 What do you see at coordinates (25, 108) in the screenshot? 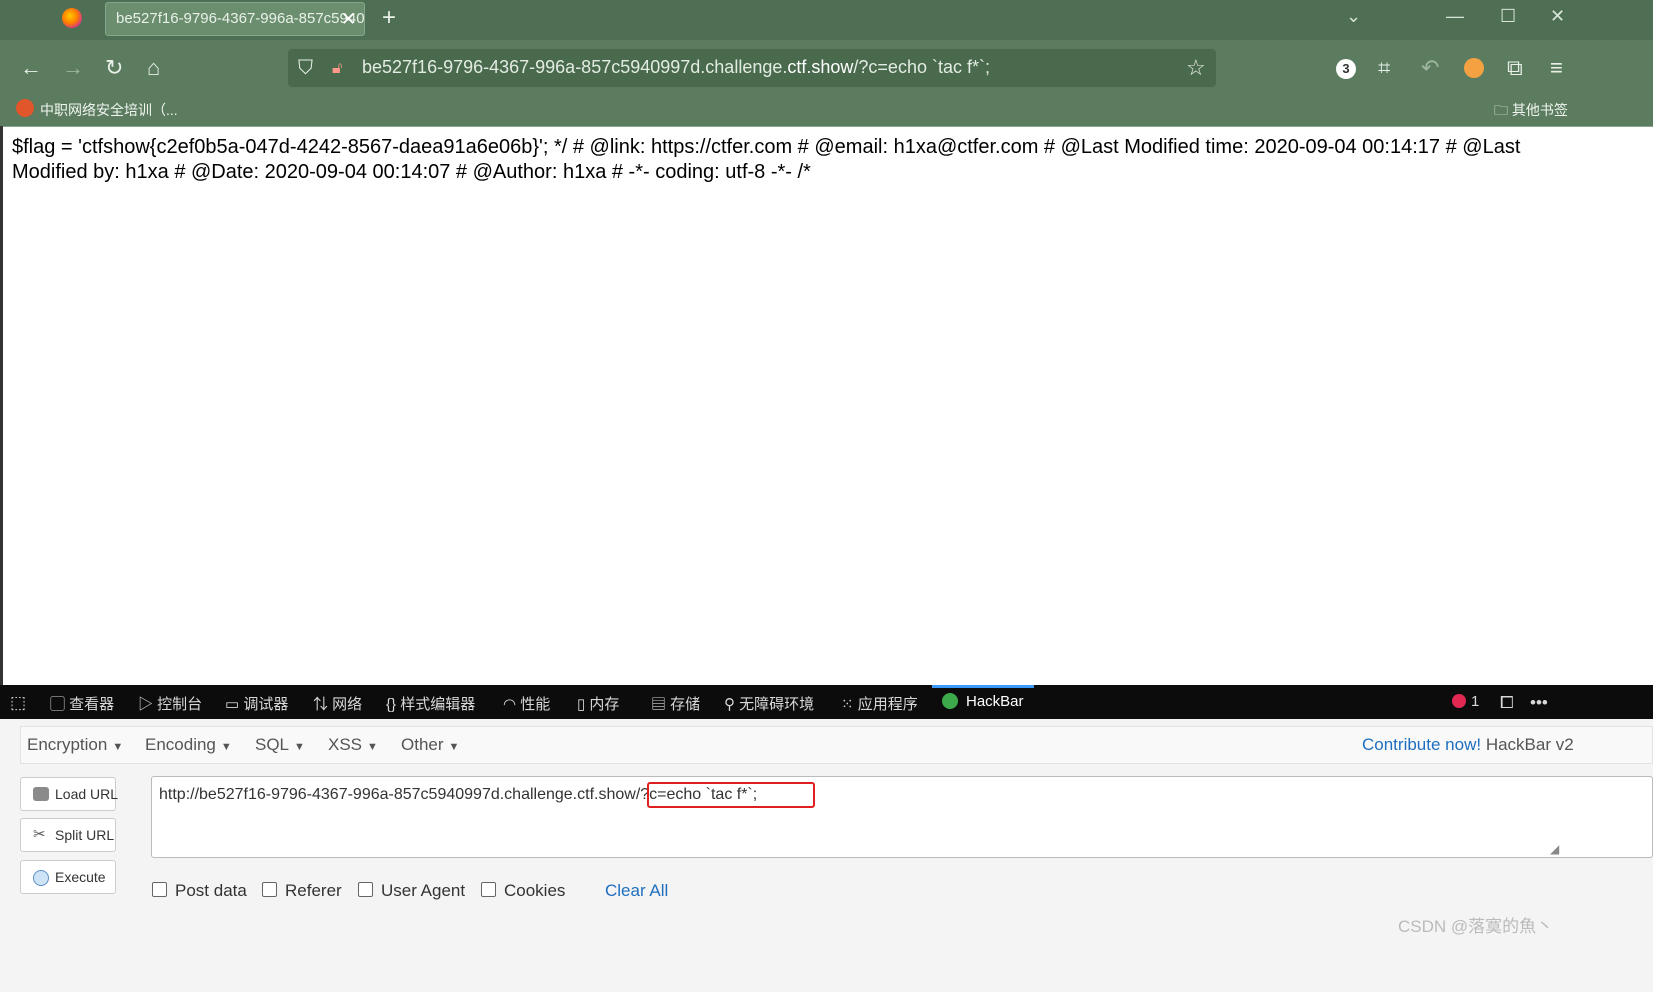
I see `bookmark-favicon-icon` at bounding box center [25, 108].